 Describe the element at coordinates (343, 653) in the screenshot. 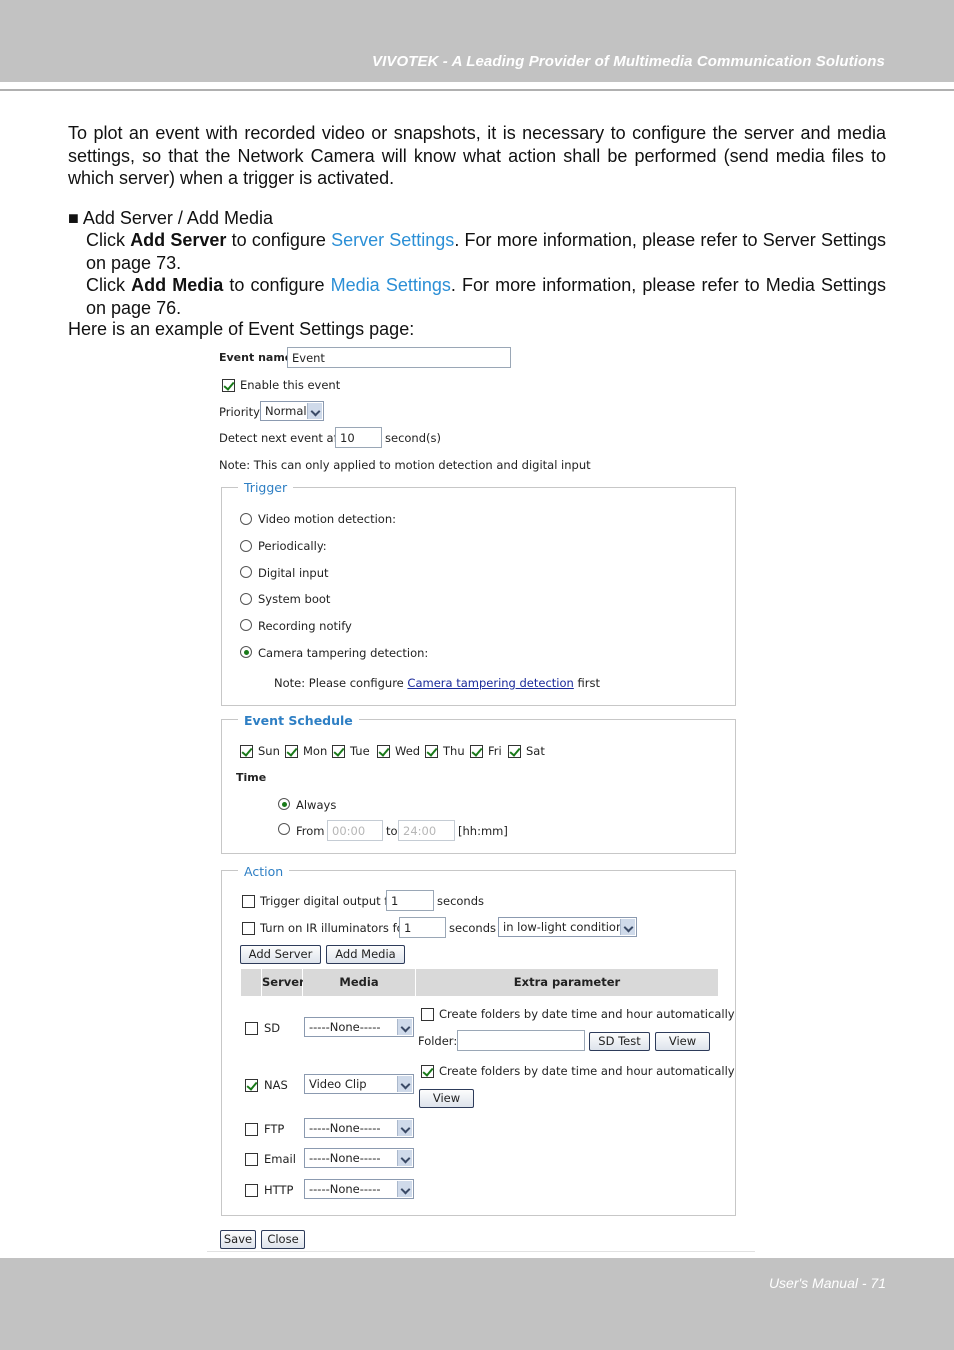

I see `trigger-option-label: Camera tampering detection:` at that location.